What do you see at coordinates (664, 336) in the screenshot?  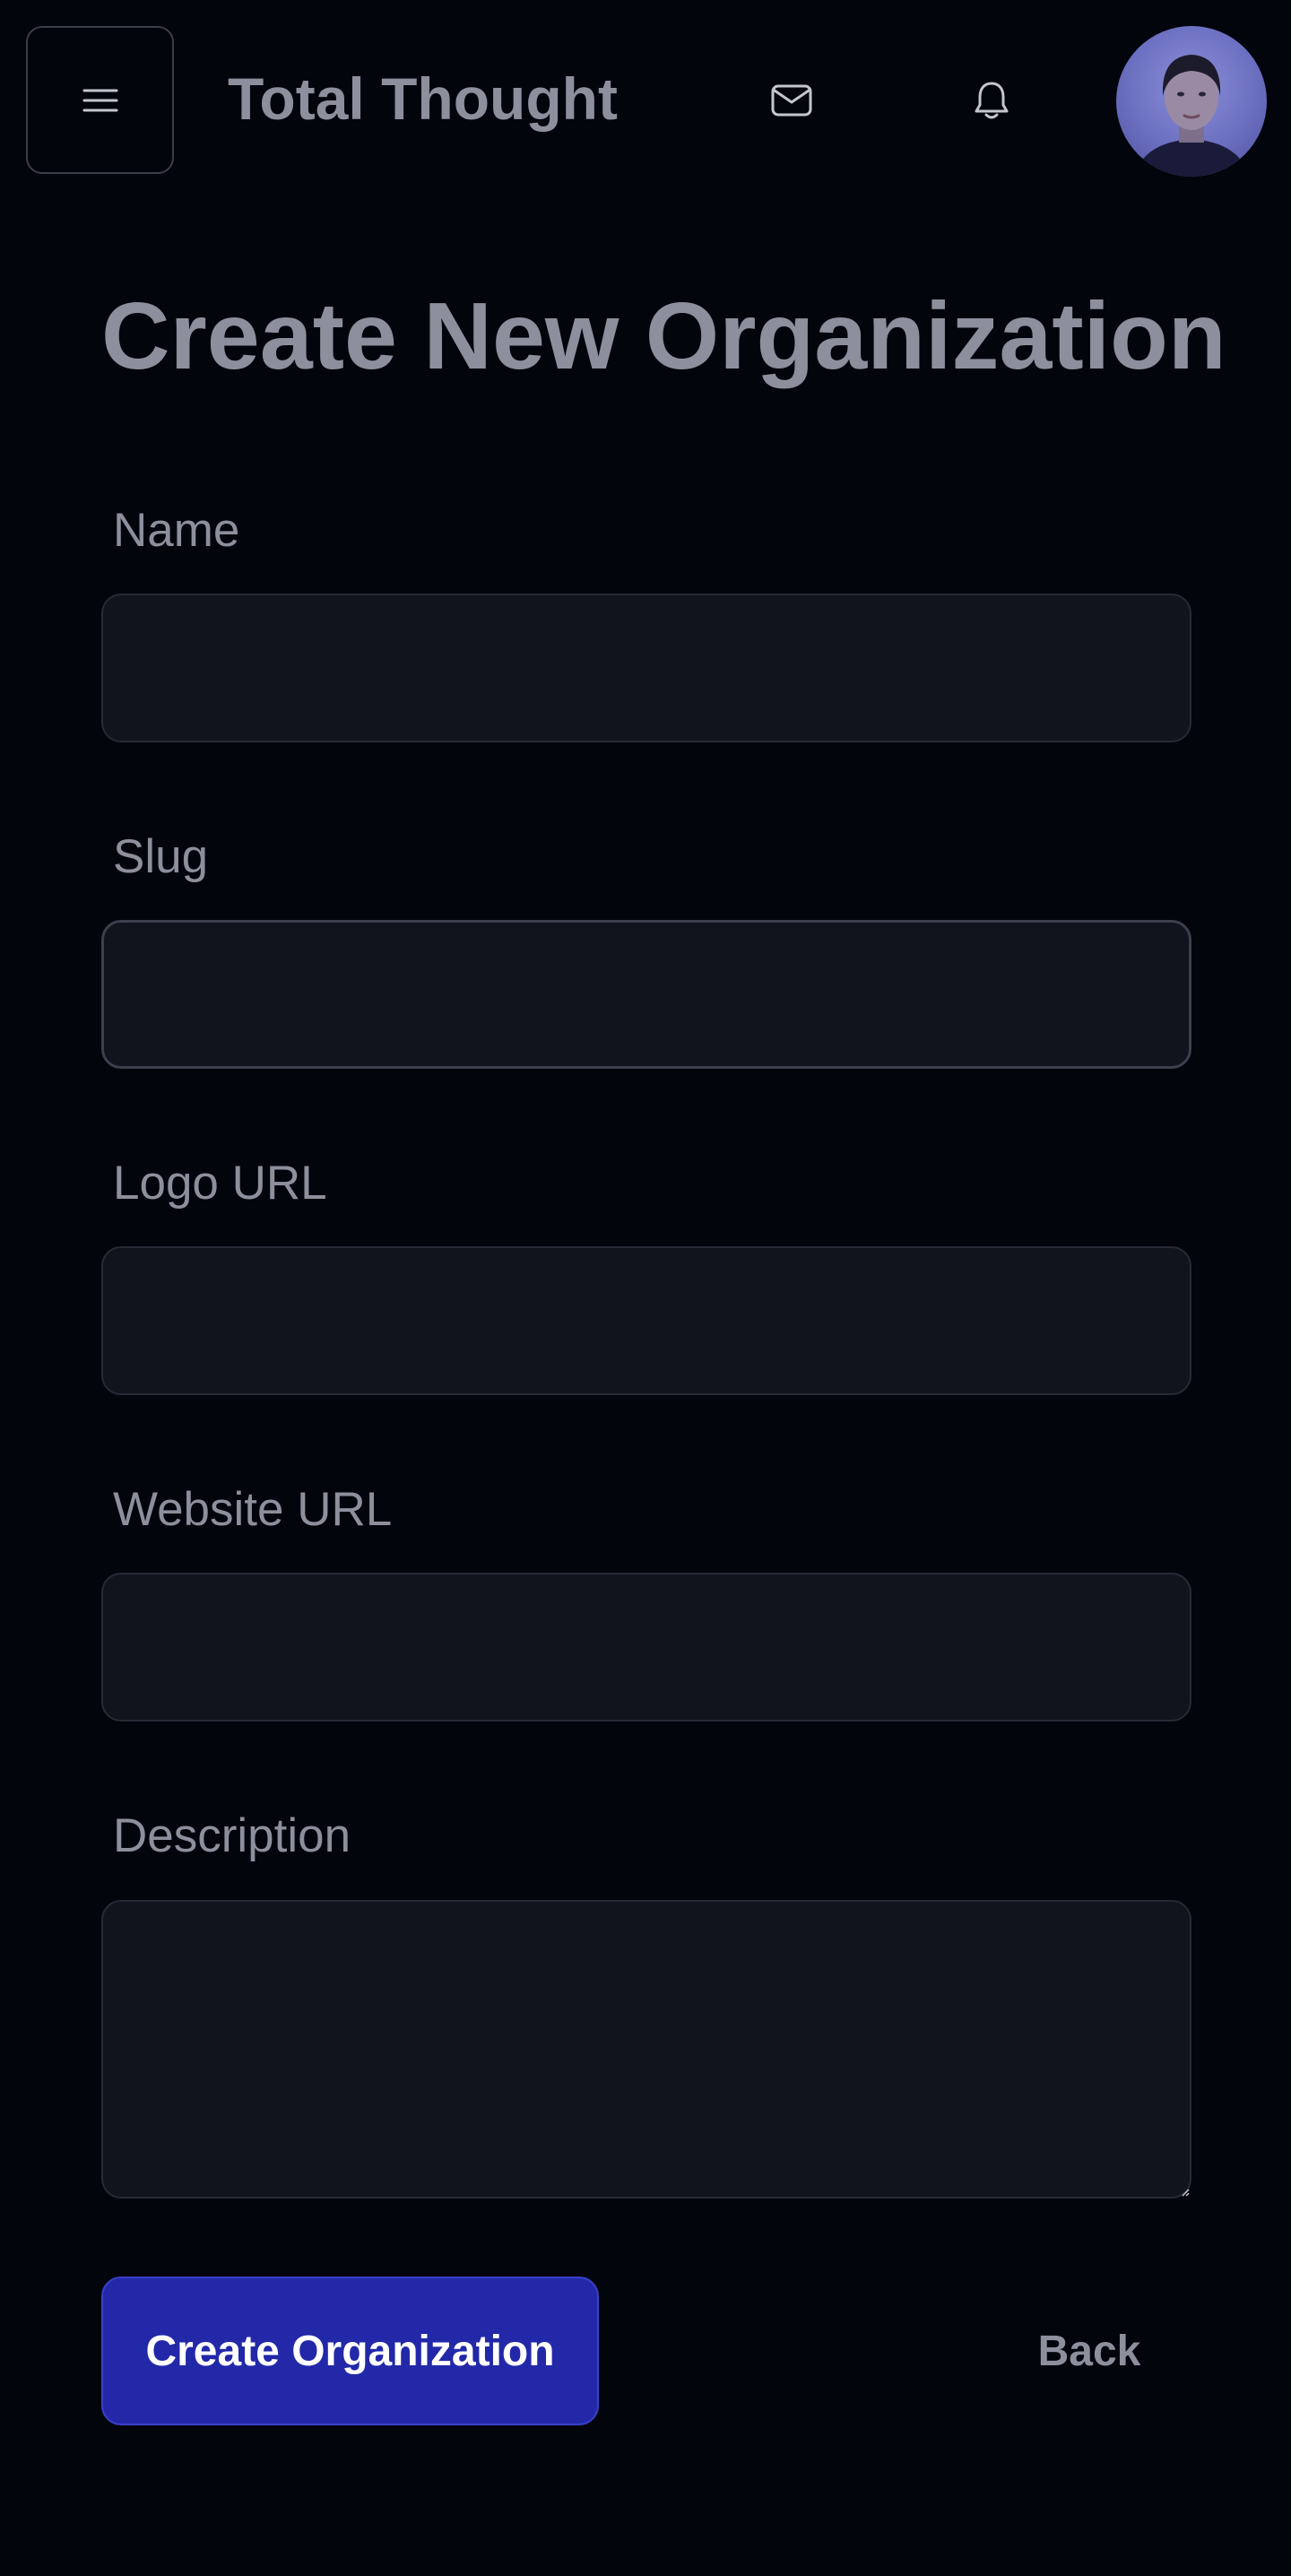 I see `page-title: Create New Organization` at bounding box center [664, 336].